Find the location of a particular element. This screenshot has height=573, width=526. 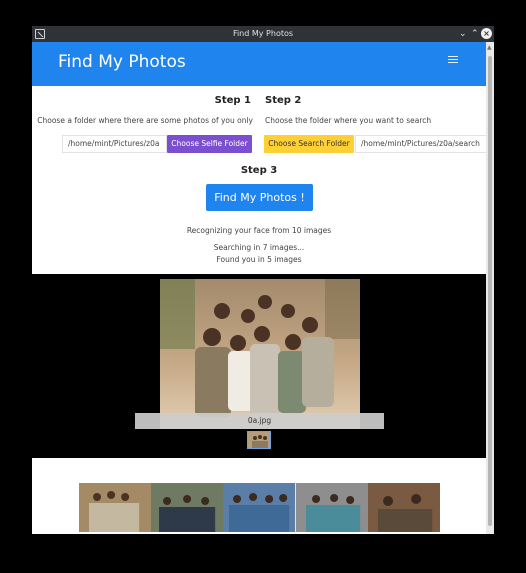

step3-title: Step 3 is located at coordinates (259, 170).